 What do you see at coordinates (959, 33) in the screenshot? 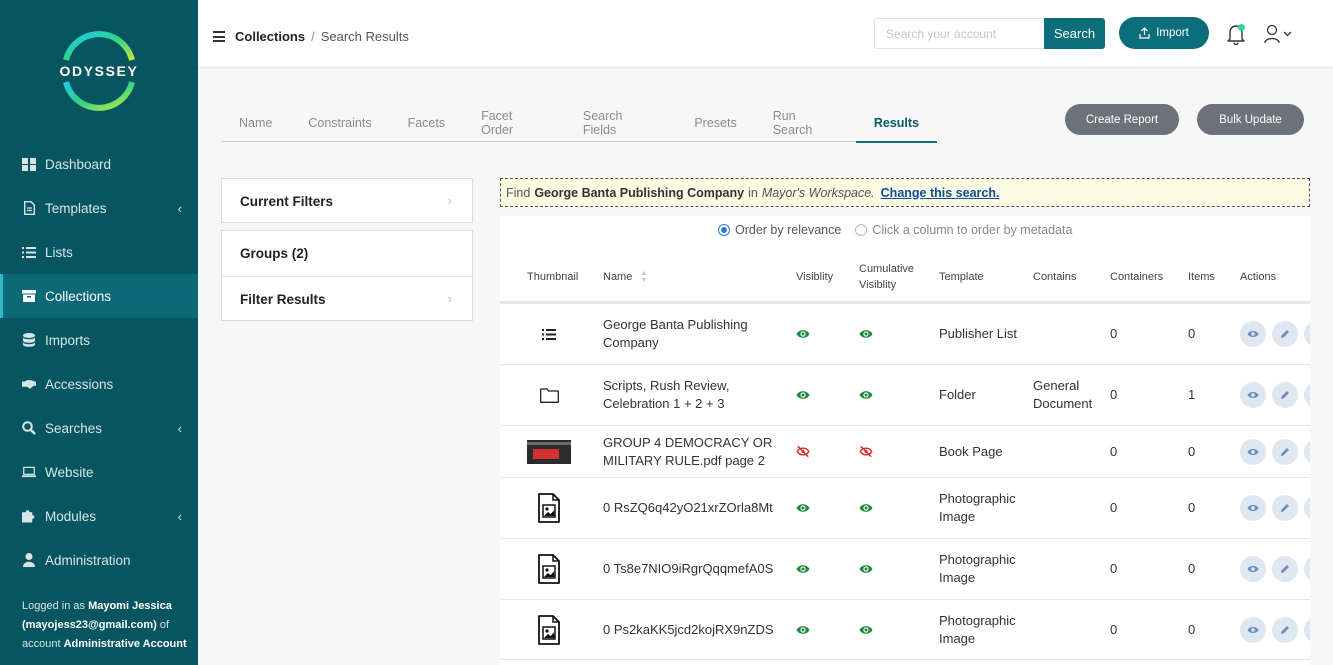
I see `account-search-input` at bounding box center [959, 33].